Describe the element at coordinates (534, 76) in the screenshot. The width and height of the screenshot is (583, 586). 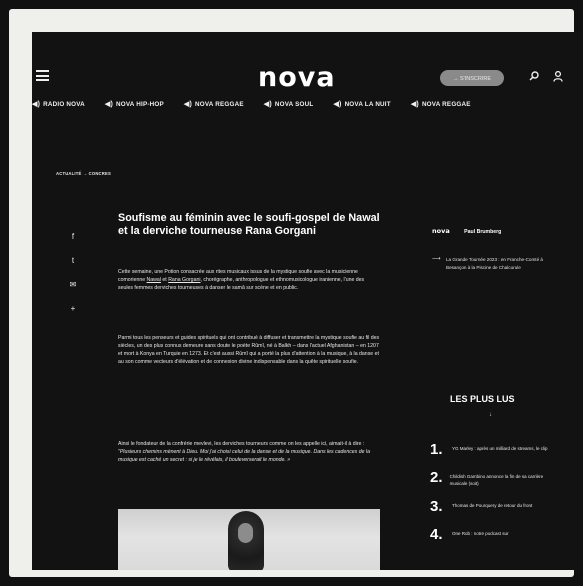
I see `search-icon` at that location.